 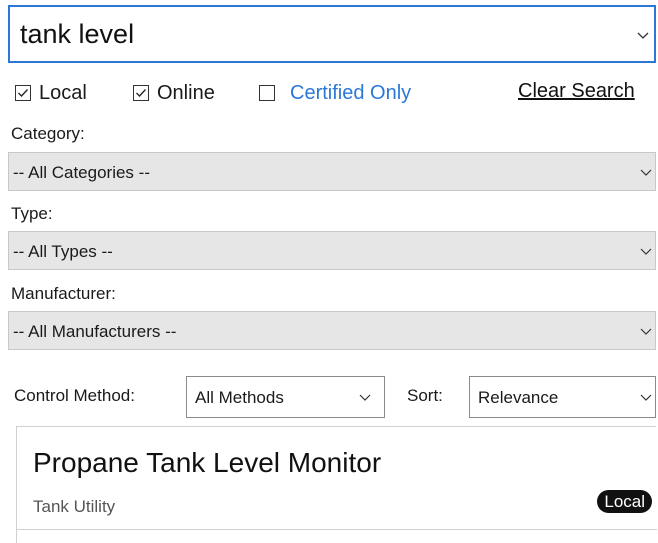 What do you see at coordinates (77, 34) in the screenshot?
I see `search-input: tank level` at bounding box center [77, 34].